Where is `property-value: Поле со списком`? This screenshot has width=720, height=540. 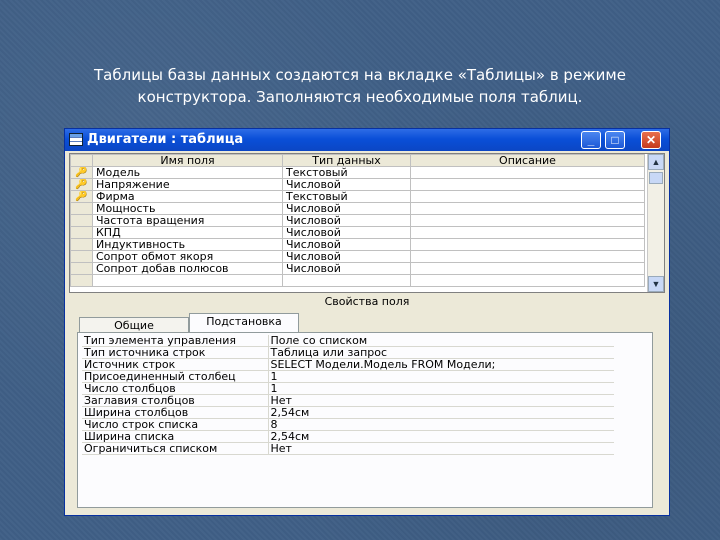 property-value: Поле со списком is located at coordinates (440, 341).